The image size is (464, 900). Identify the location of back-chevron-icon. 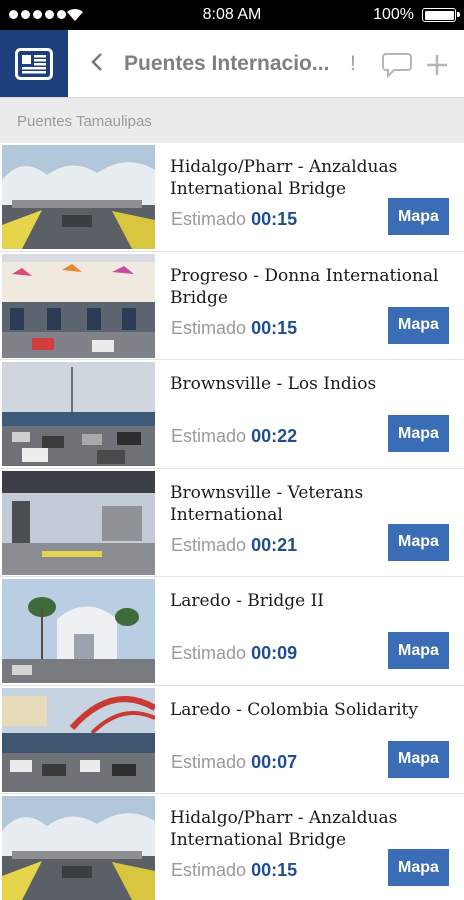
(97, 62).